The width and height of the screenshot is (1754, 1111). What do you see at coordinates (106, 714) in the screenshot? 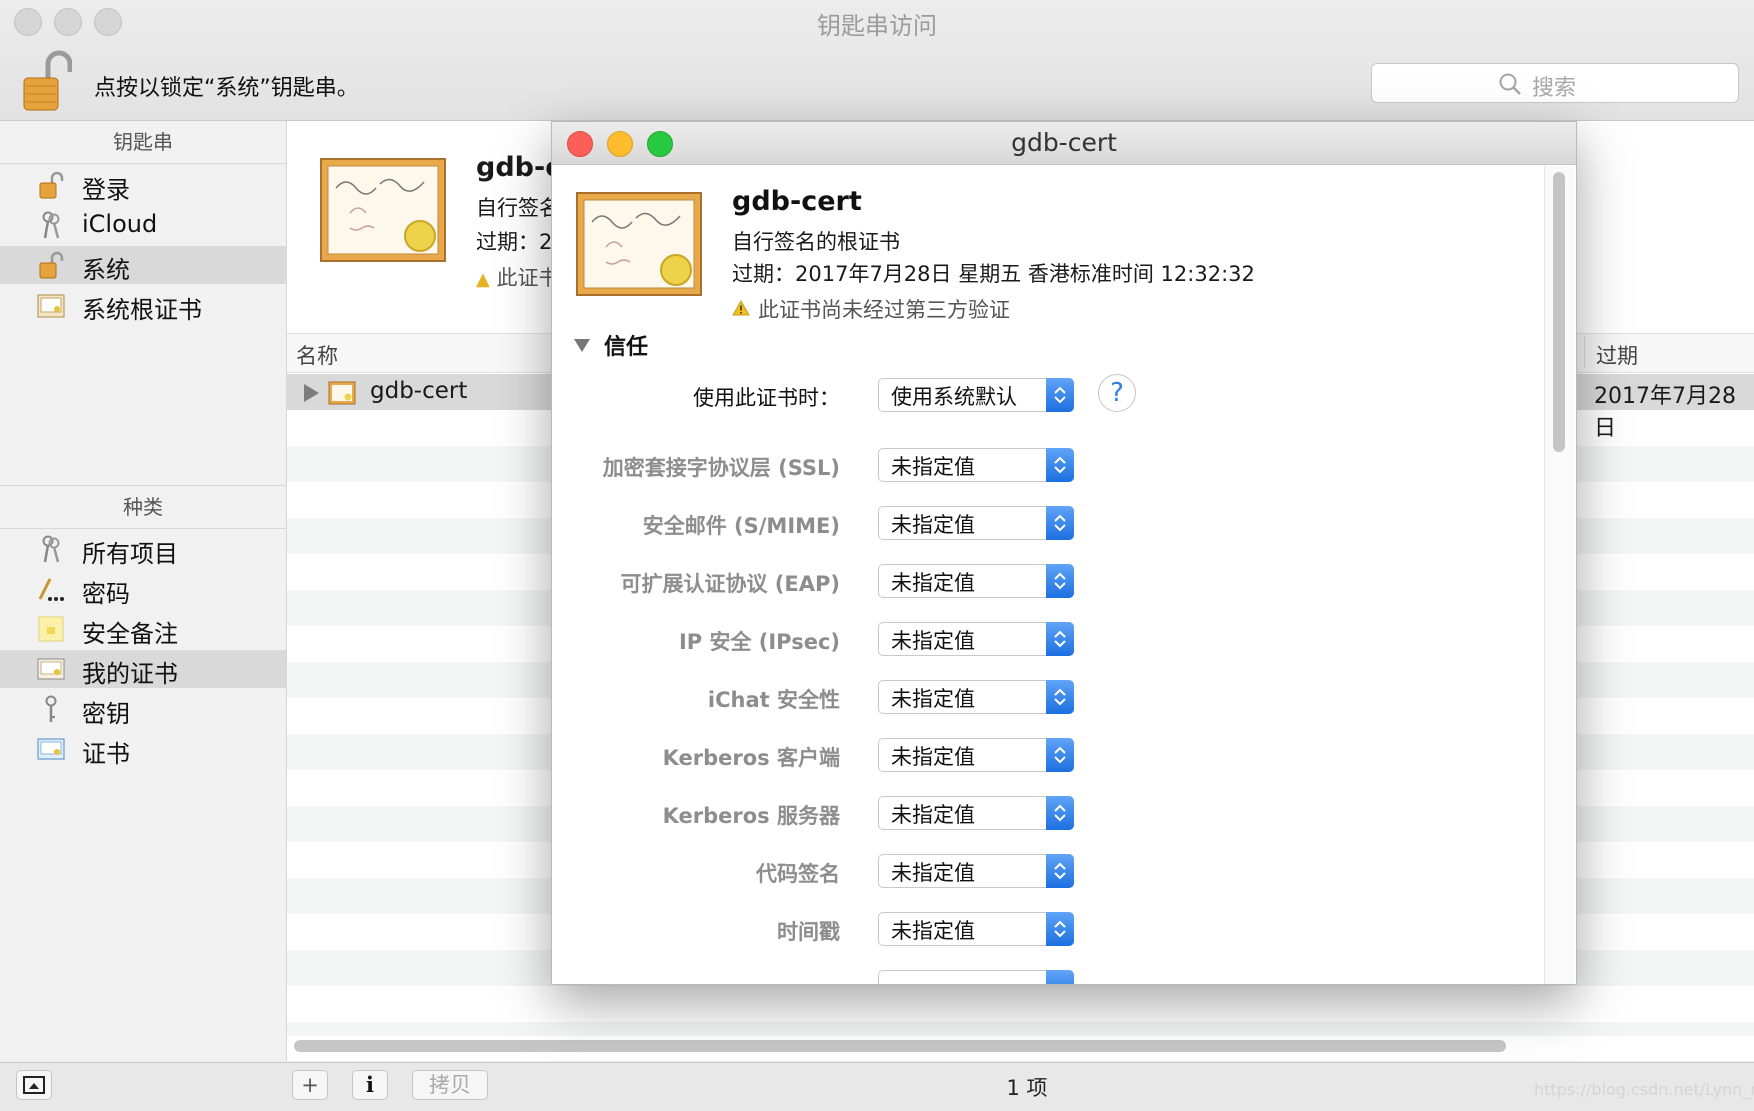
I see `sidebar-item-label: 密钥` at bounding box center [106, 714].